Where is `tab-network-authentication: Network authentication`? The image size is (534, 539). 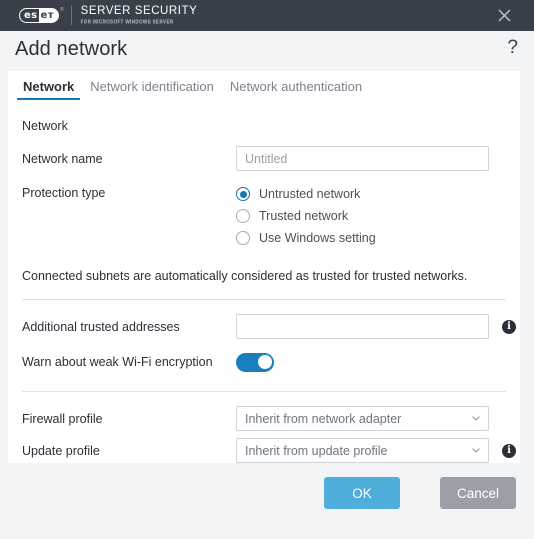
tab-network-authentication: Network authentication is located at coordinates (296, 89).